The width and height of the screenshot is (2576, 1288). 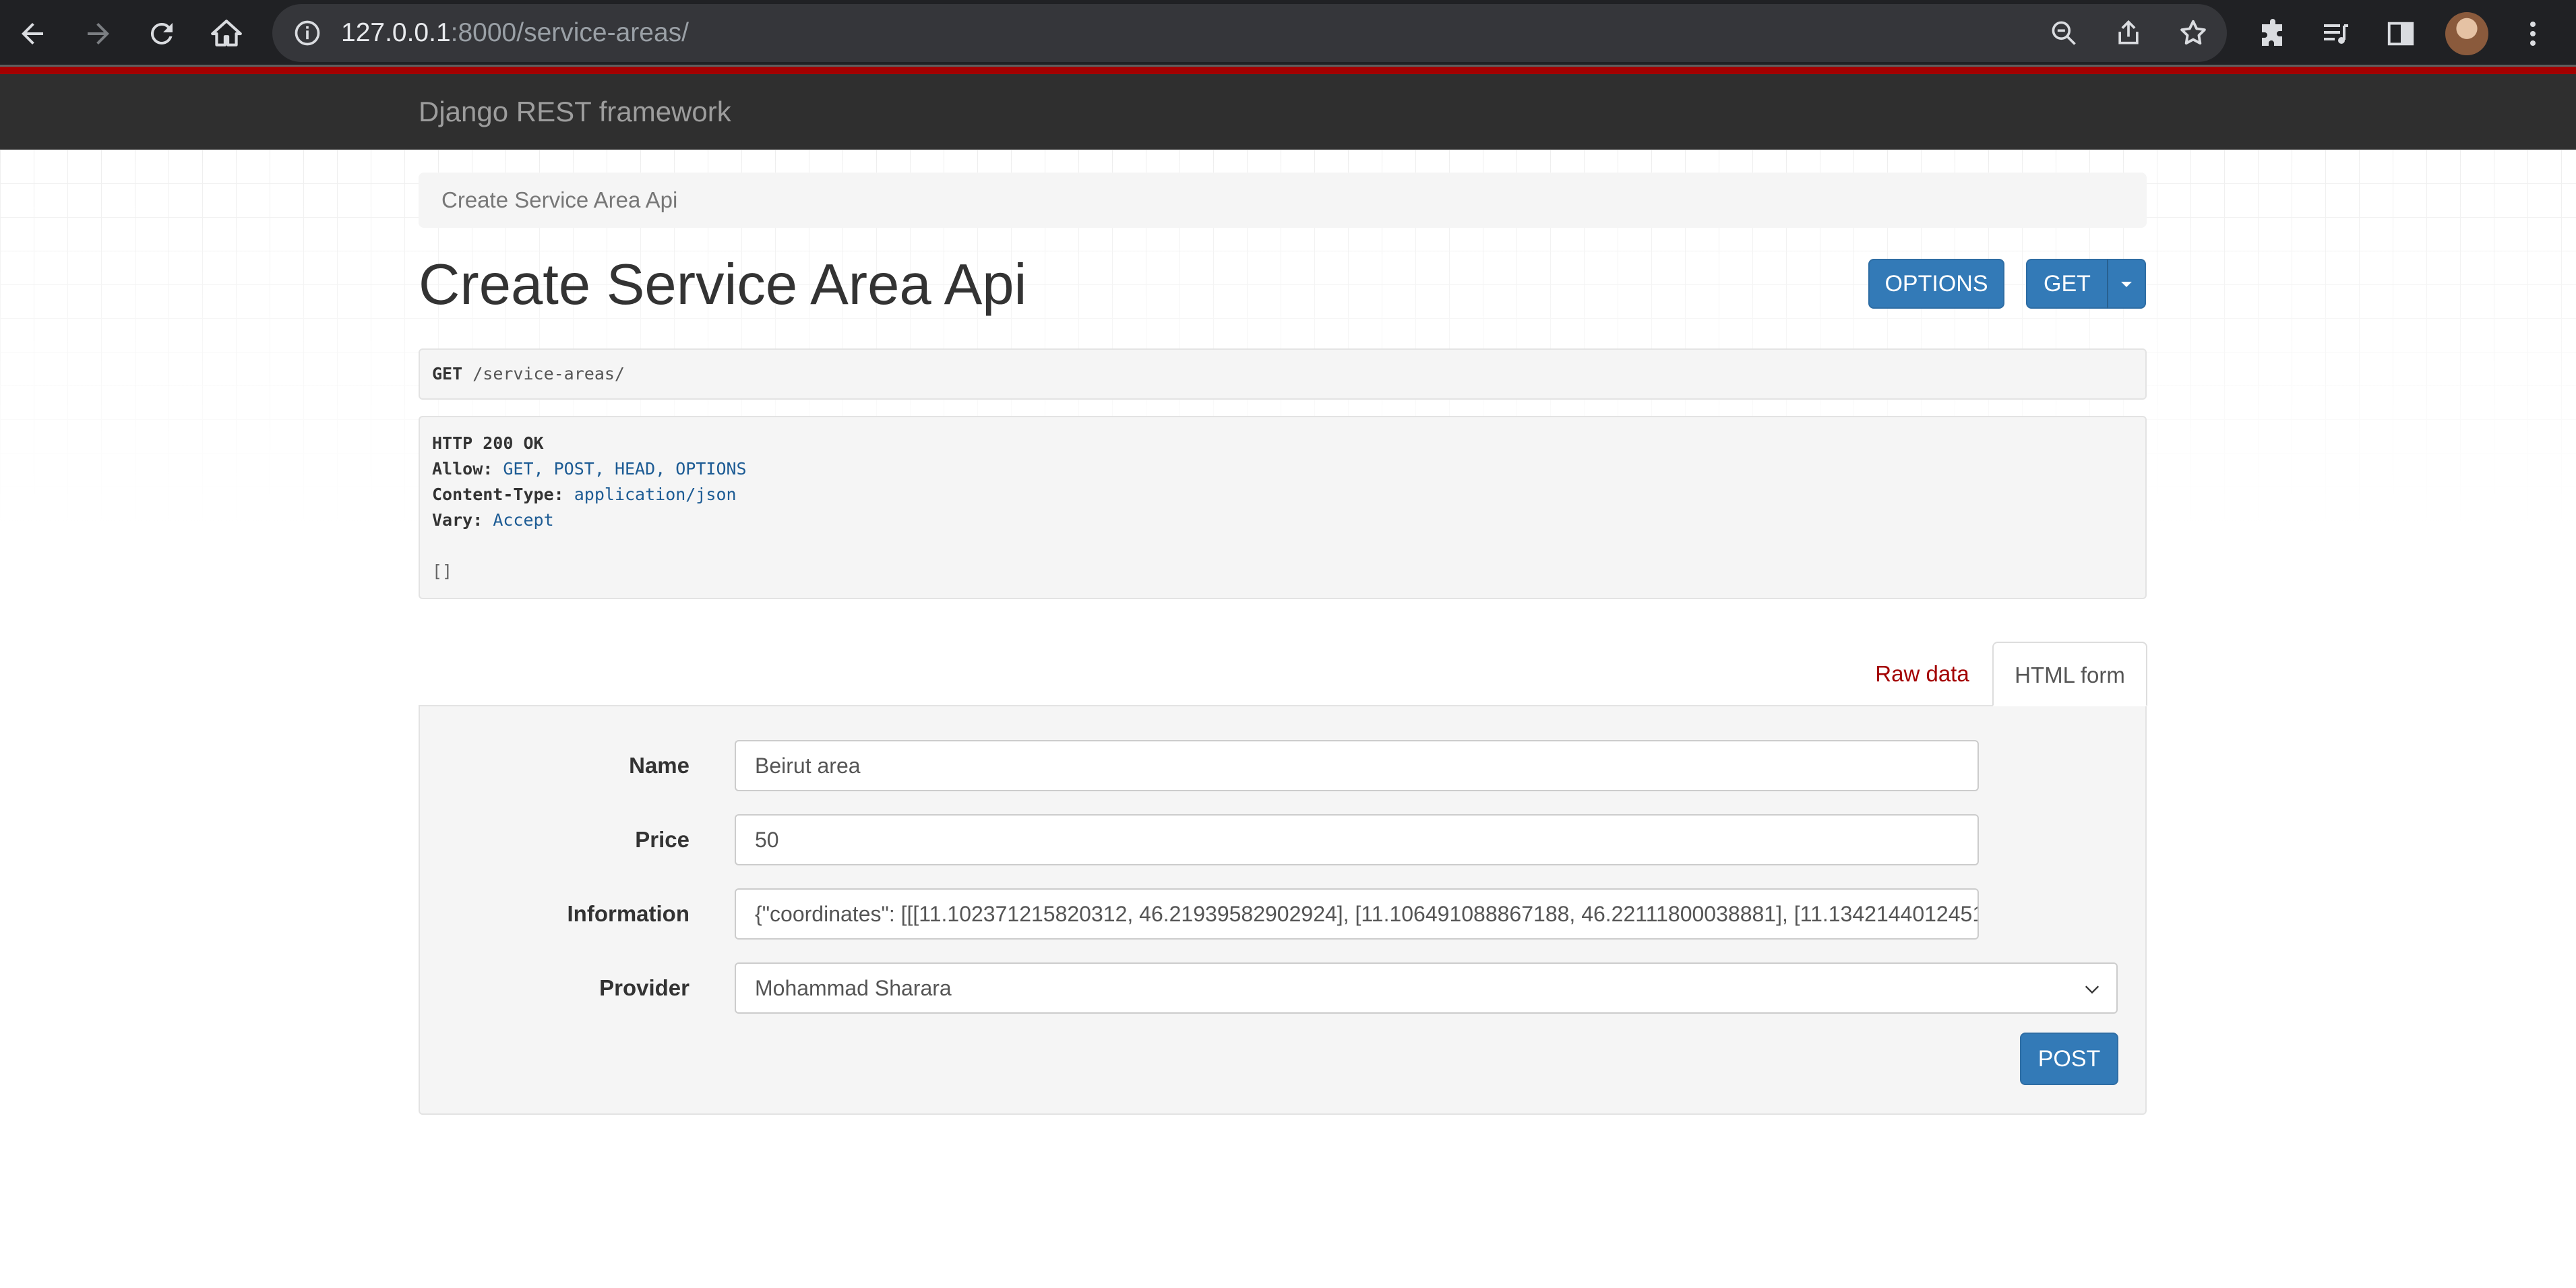 What do you see at coordinates (307, 33) in the screenshot?
I see `site-info-icon` at bounding box center [307, 33].